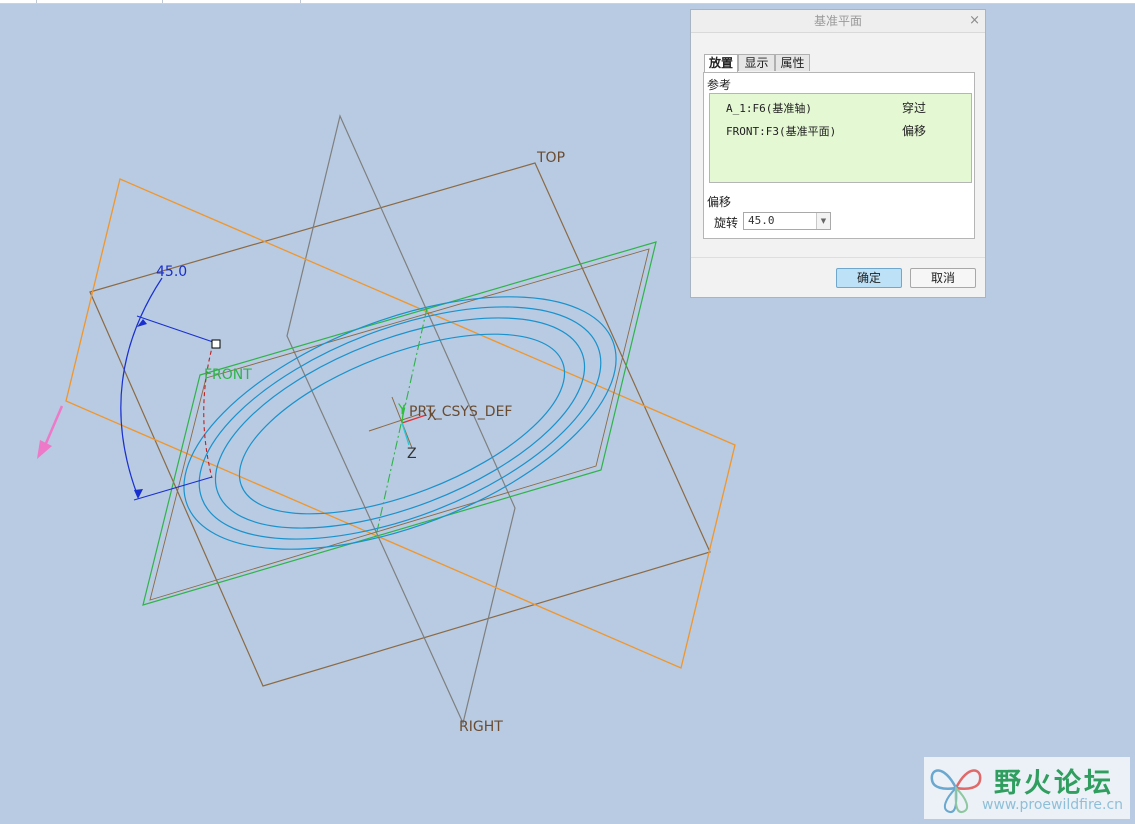  I want to click on csys-axis-z-label: Z, so click(412, 454).